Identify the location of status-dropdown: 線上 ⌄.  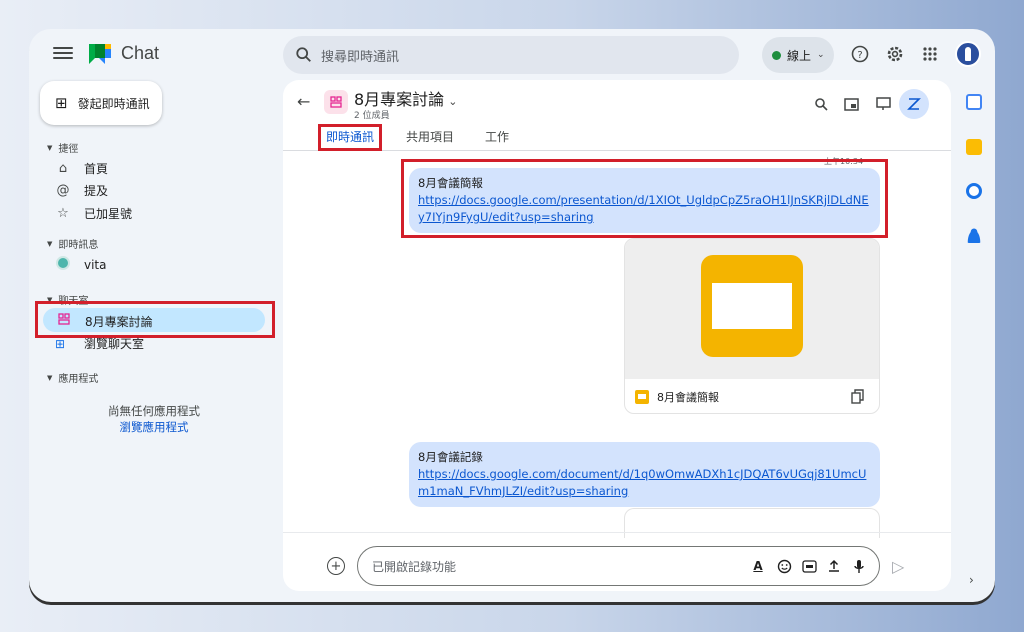
(798, 55).